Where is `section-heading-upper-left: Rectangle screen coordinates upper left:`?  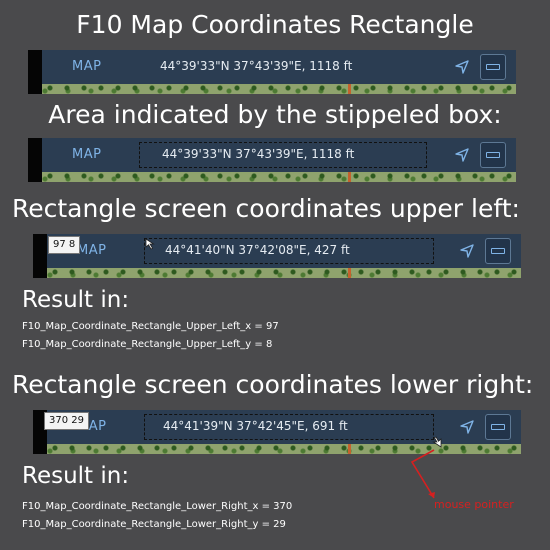
section-heading-upper-left: Rectangle screen coordinates upper left: is located at coordinates (266, 208).